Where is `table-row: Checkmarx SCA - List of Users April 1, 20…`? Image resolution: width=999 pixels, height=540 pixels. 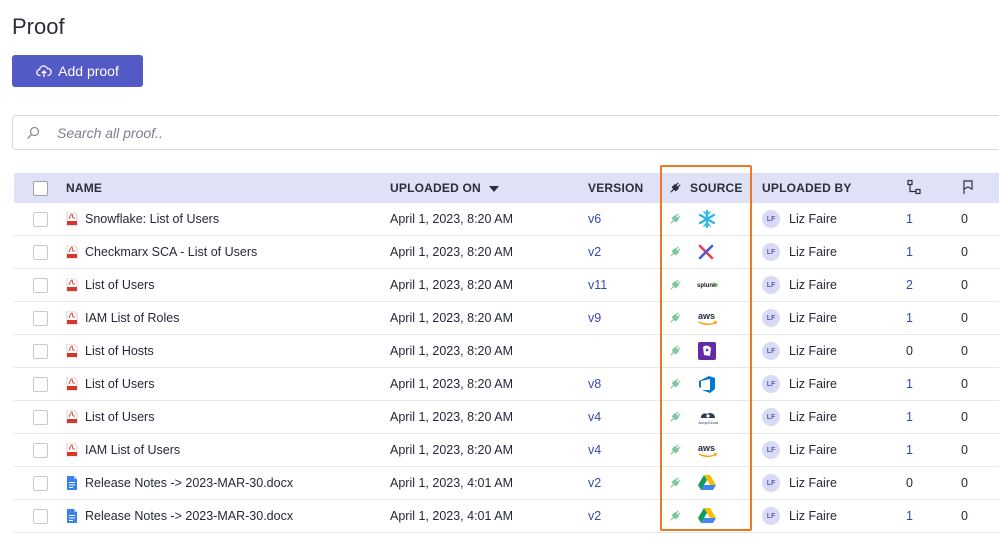
table-row: Checkmarx SCA - List of Users April 1, 20… is located at coordinates (506, 252).